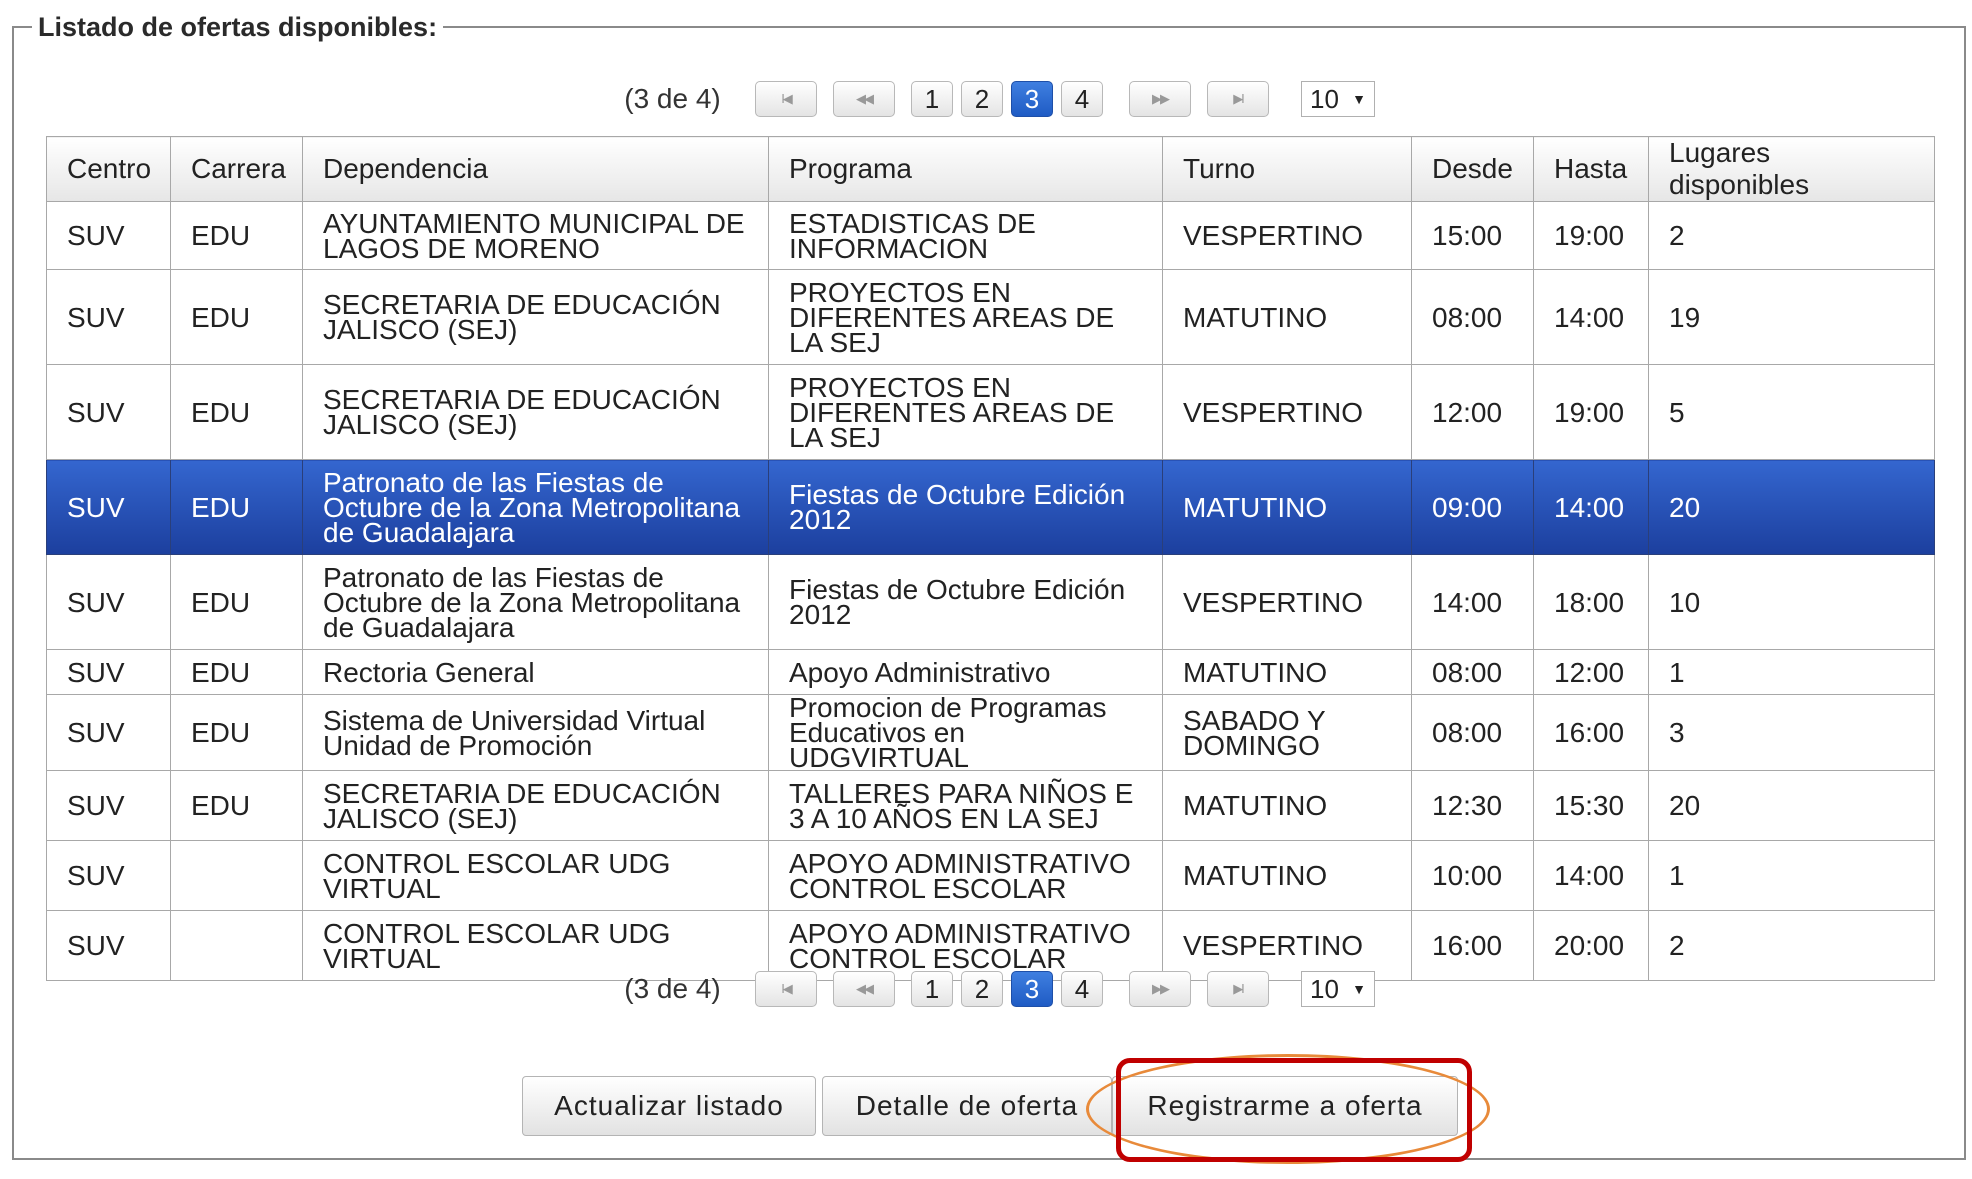  What do you see at coordinates (1472, 235) in the screenshot?
I see `cell-desde: 15:00` at bounding box center [1472, 235].